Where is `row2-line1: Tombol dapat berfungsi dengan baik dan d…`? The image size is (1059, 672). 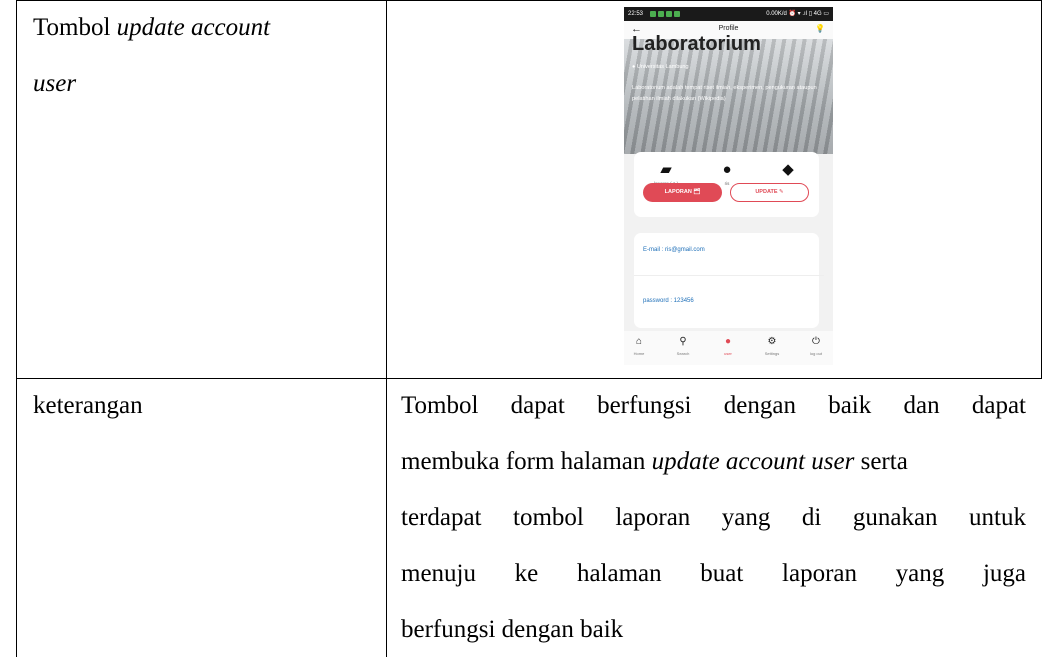 row2-line1: Tombol dapat berfungsi dengan baik dan d… is located at coordinates (713, 405).